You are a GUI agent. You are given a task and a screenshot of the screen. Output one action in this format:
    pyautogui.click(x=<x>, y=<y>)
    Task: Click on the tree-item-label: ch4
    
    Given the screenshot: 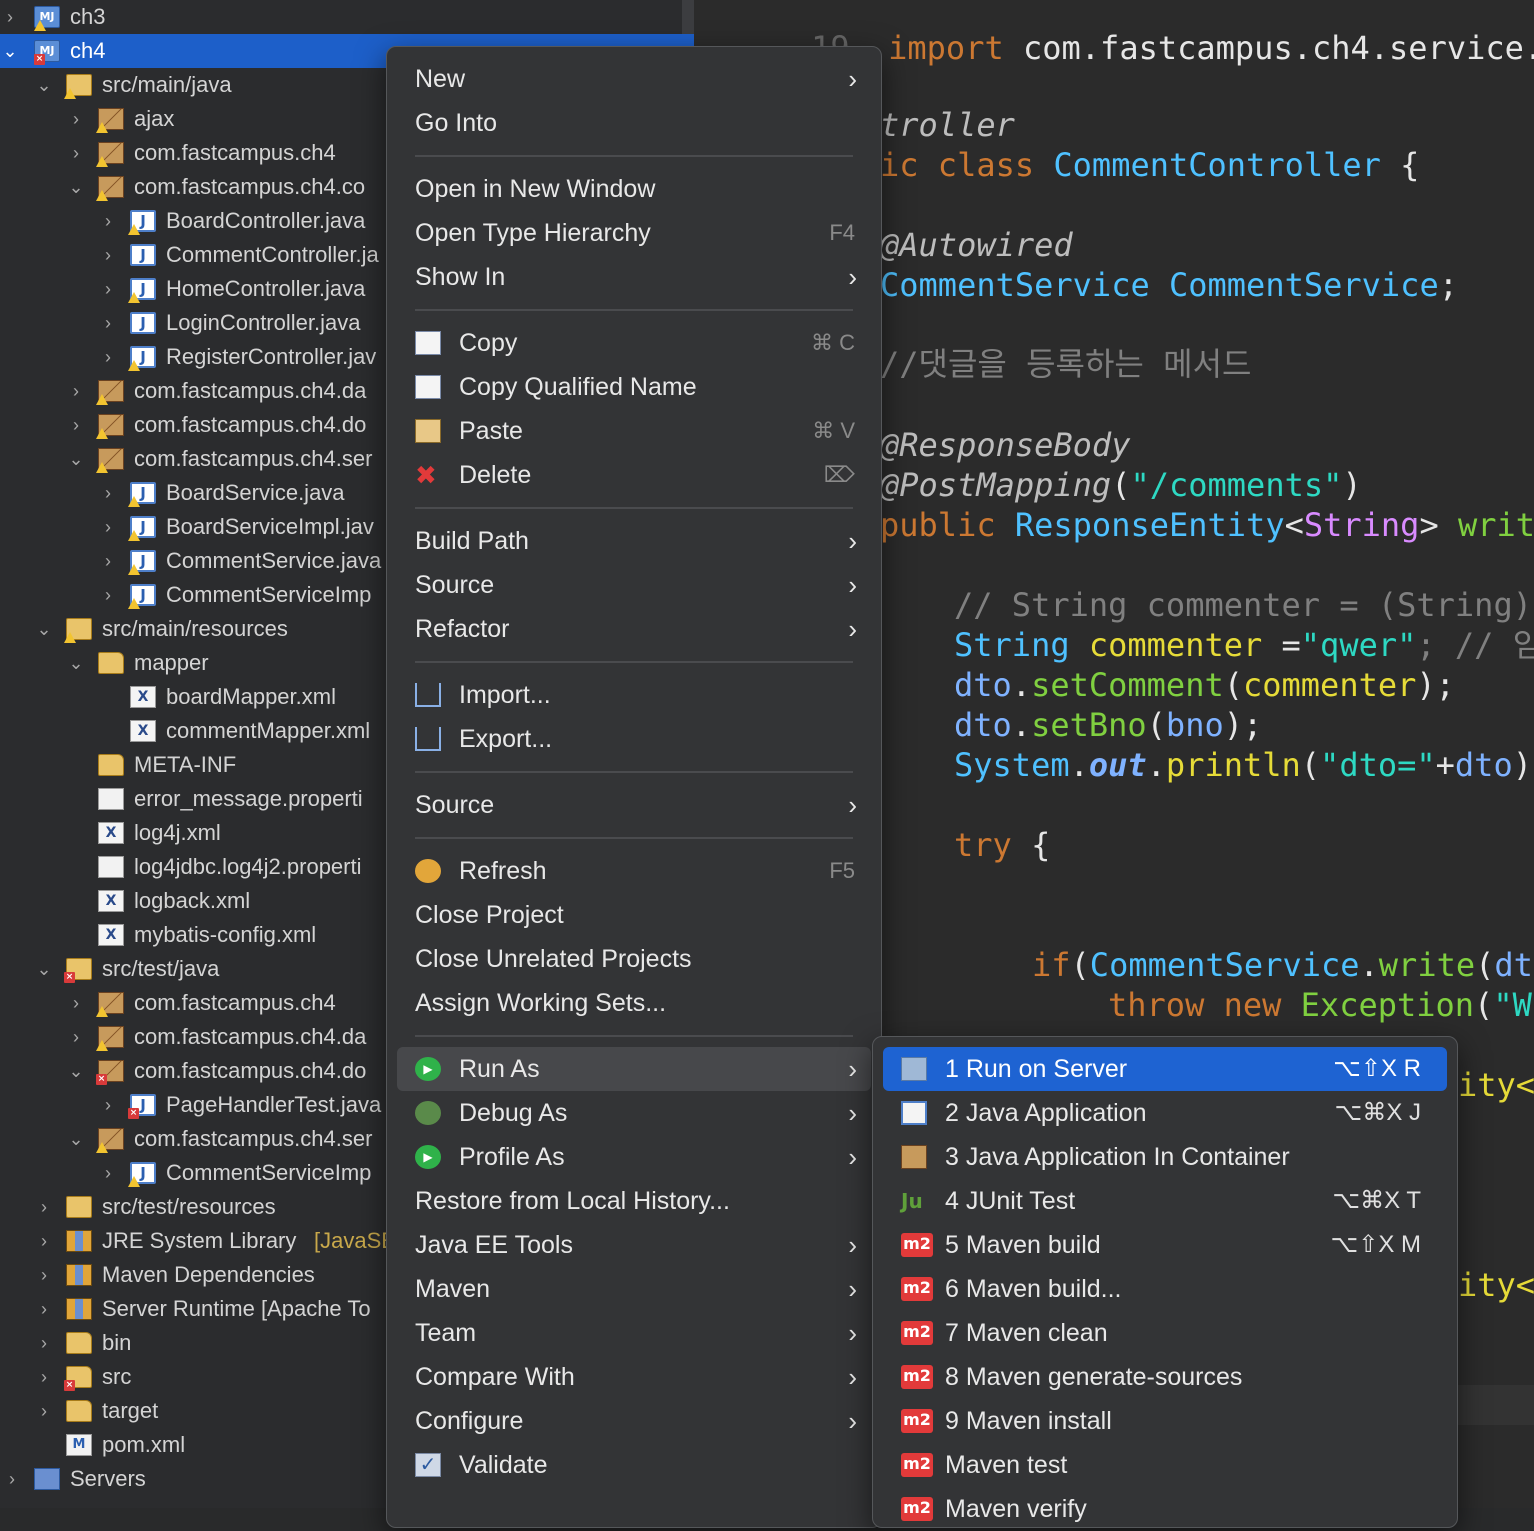 What is the action you would take?
    pyautogui.click(x=88, y=50)
    